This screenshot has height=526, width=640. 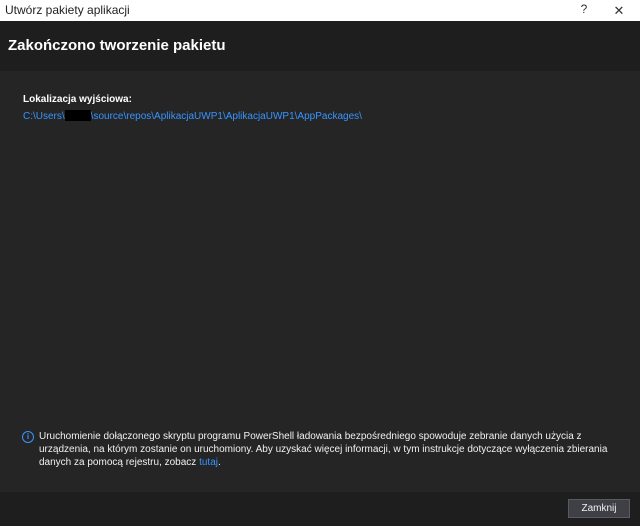 What do you see at coordinates (67, 10) in the screenshot?
I see `window-title: Utwórz pakiety aplikacji` at bounding box center [67, 10].